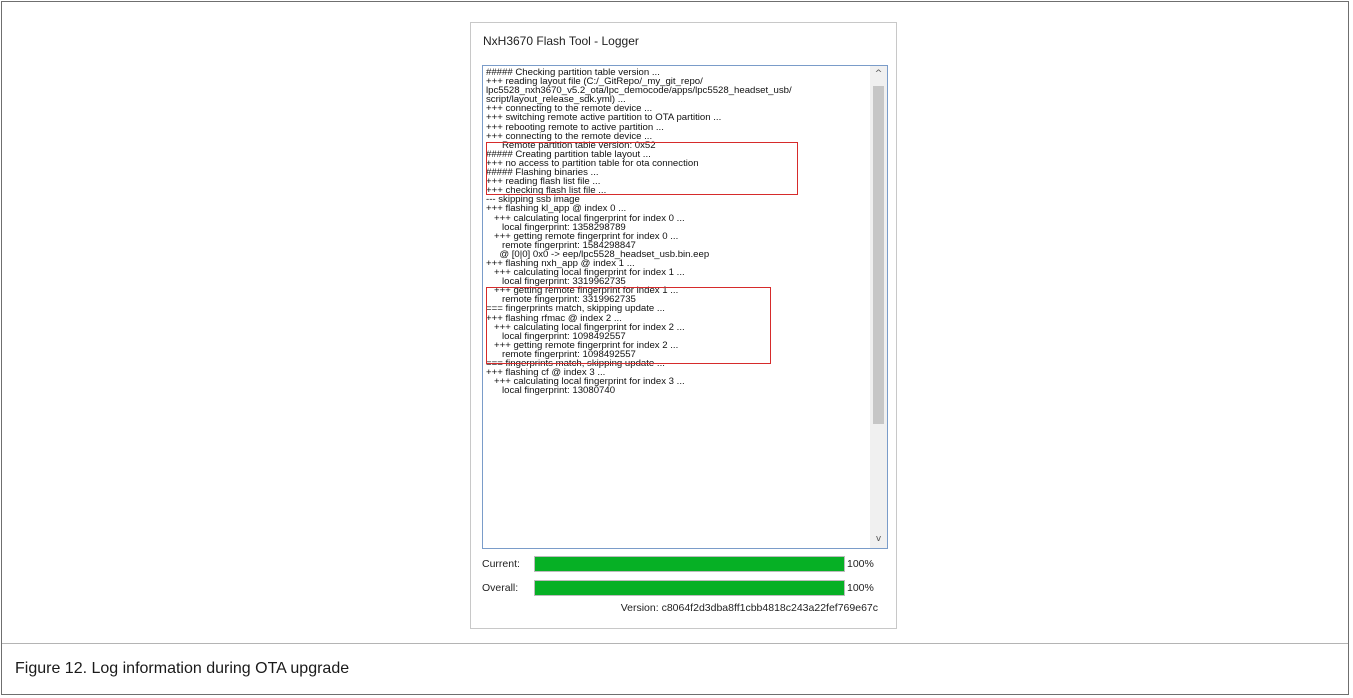 This screenshot has width=1353, height=698. I want to click on current-progress-fill, so click(689, 564).